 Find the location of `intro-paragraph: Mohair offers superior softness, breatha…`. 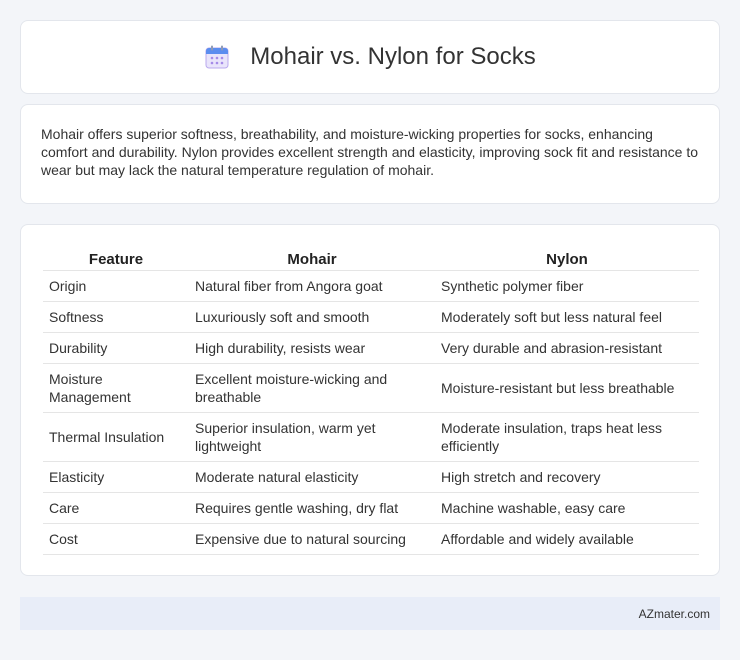

intro-paragraph: Mohair offers superior softness, breatha… is located at coordinates (370, 152).